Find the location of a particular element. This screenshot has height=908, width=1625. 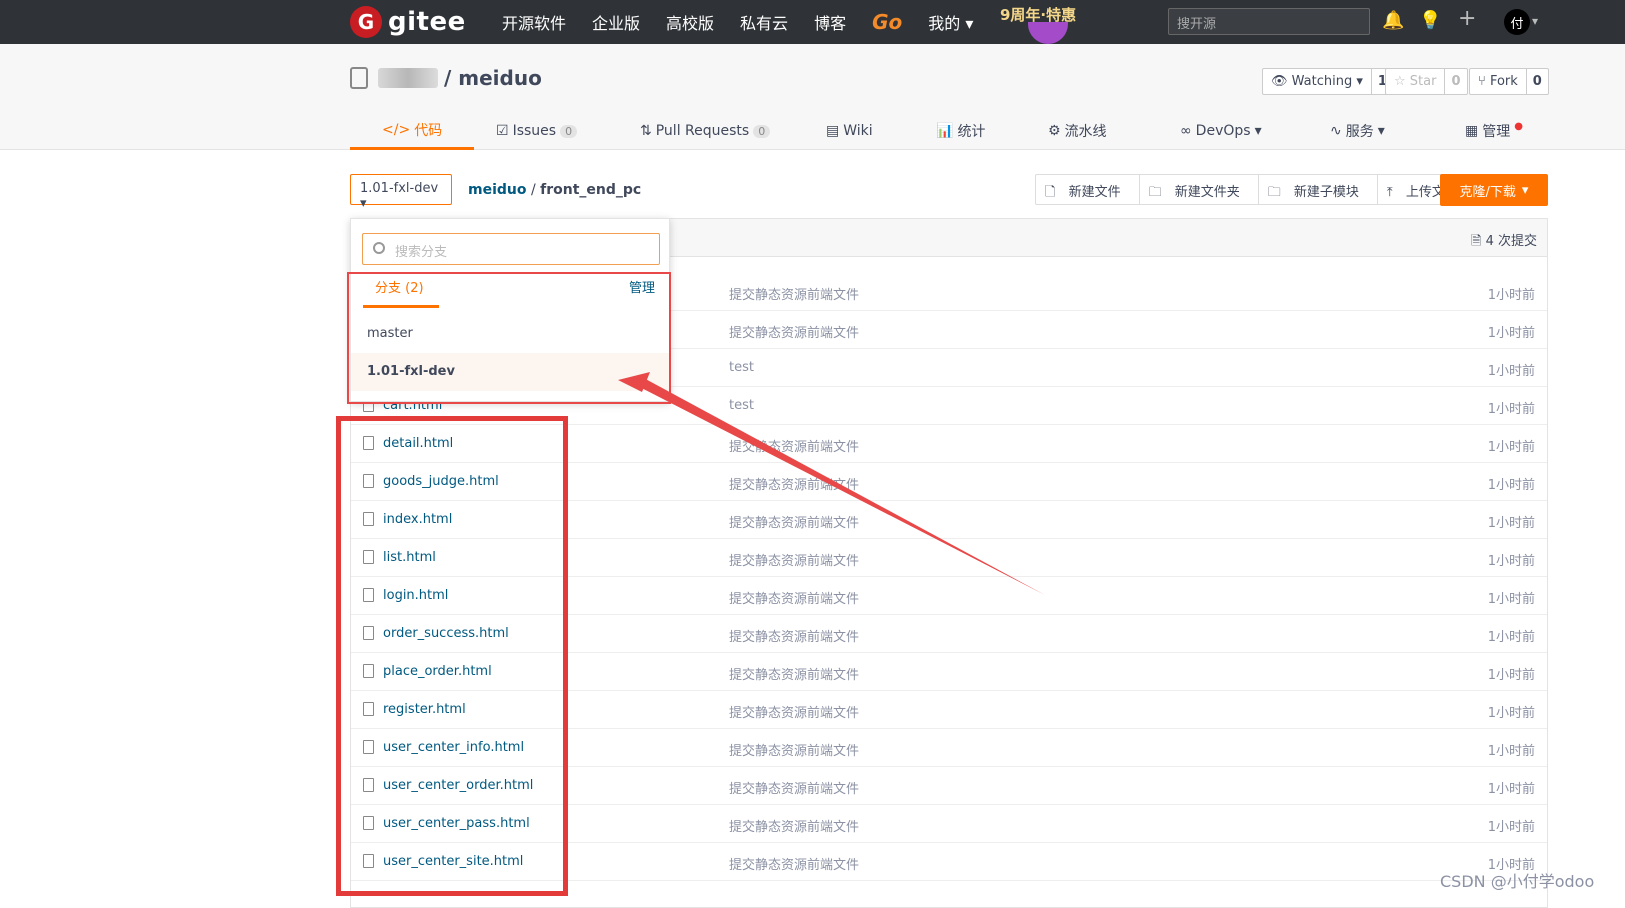

annotation-arrow is located at coordinates (831, 483).